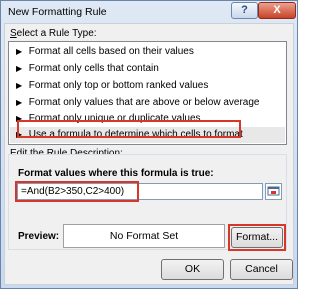  Describe the element at coordinates (261, 269) in the screenshot. I see `cancel-button: Cancel` at that location.